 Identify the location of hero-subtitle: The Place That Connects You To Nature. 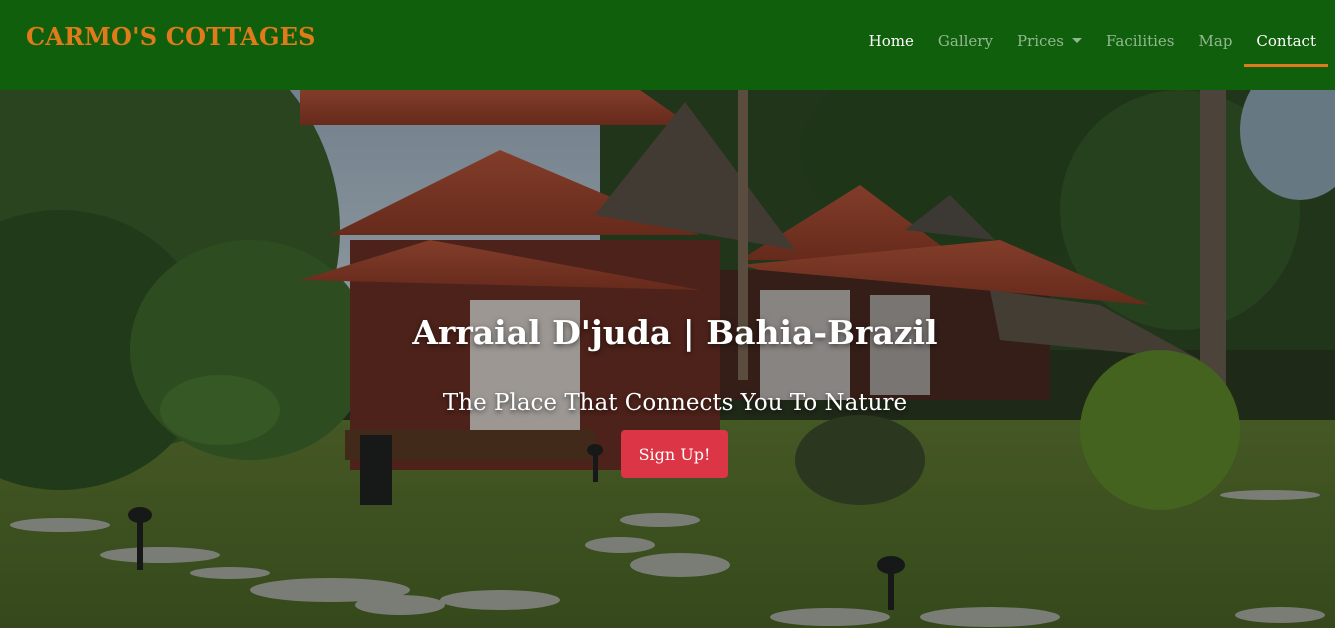
(675, 403).